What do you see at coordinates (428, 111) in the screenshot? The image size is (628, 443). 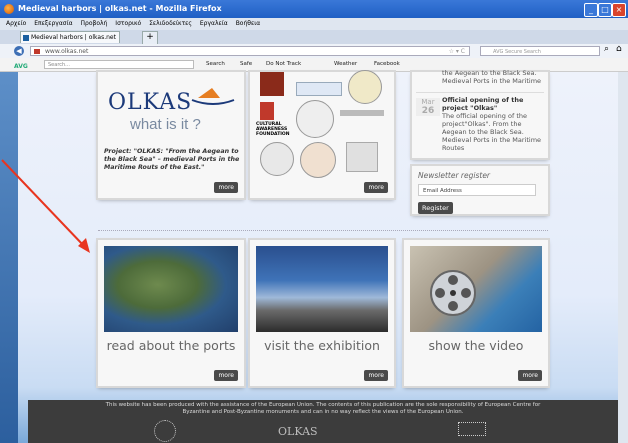 I see `news-date-day: 26` at bounding box center [428, 111].